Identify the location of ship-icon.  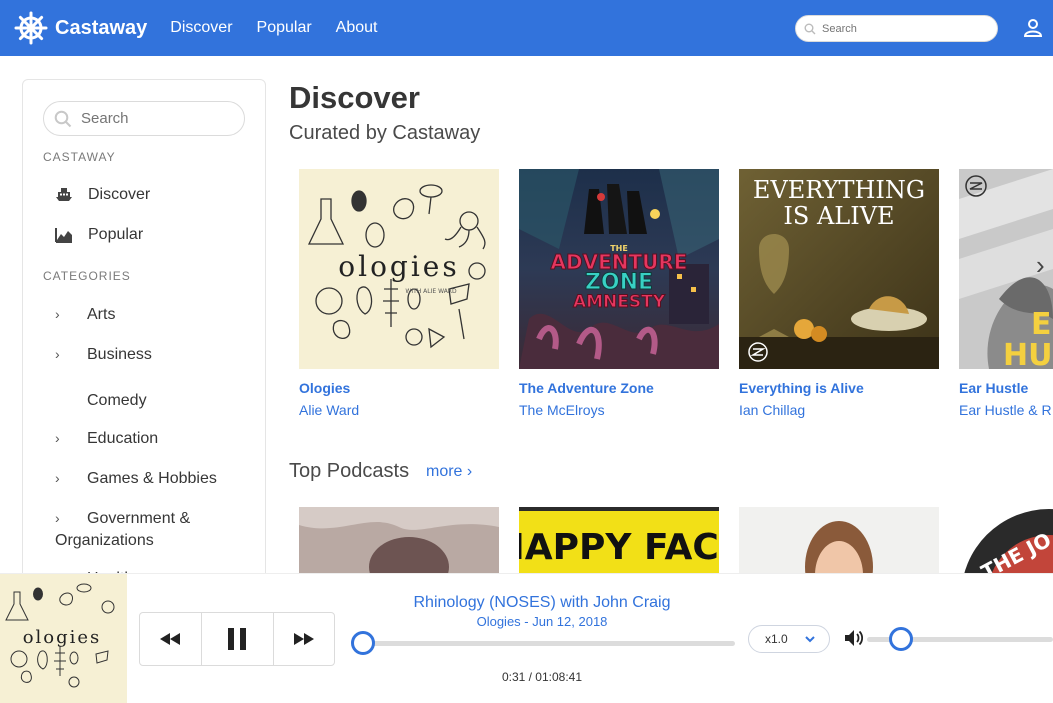
(64, 195).